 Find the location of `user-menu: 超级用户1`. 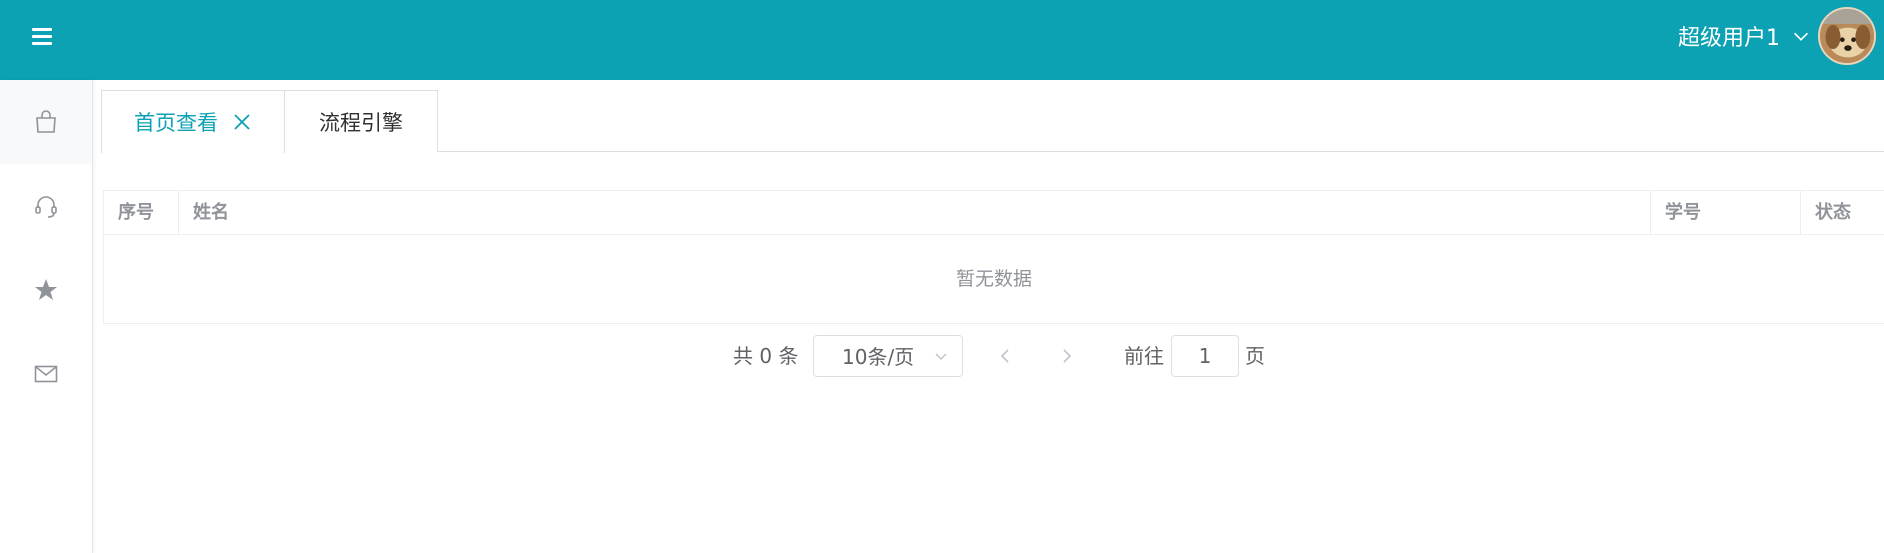

user-menu: 超级用户1 is located at coordinates (1777, 36).